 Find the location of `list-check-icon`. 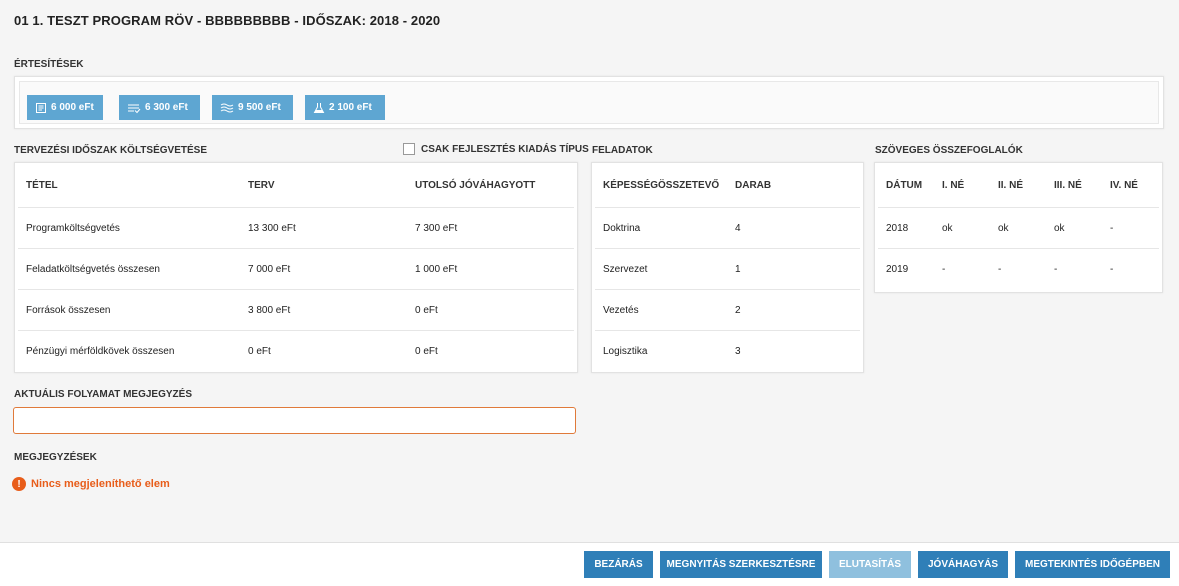

list-check-icon is located at coordinates (134, 108).